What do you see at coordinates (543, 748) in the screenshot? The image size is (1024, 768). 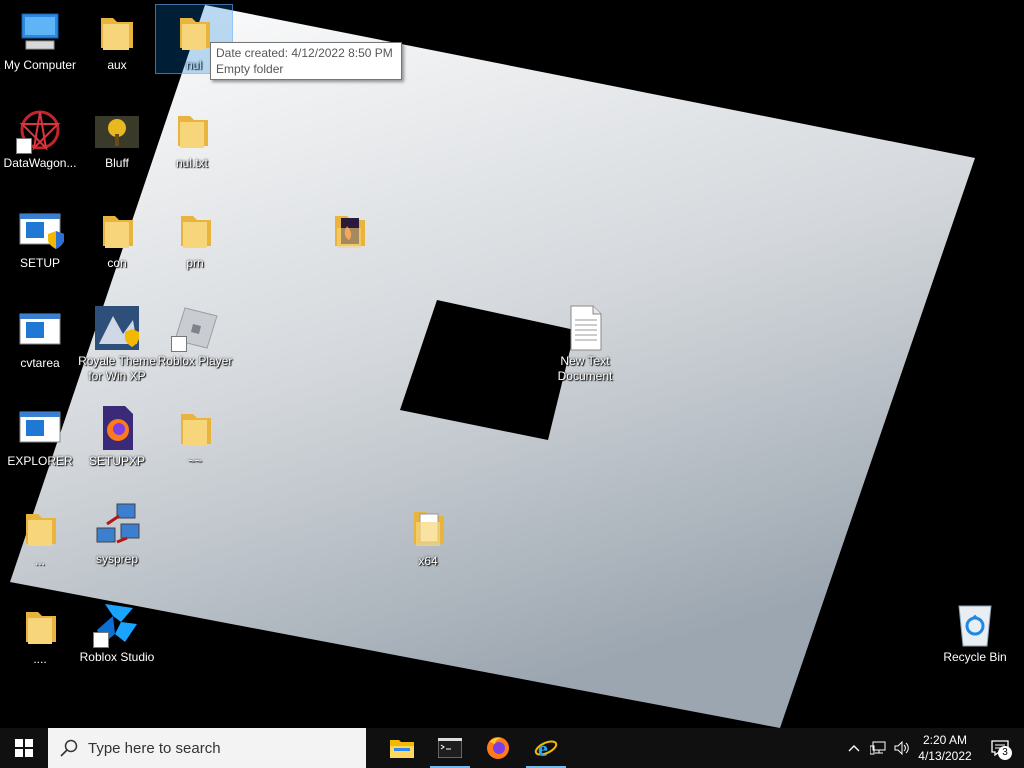 I see `svg-text: e` at bounding box center [543, 748].